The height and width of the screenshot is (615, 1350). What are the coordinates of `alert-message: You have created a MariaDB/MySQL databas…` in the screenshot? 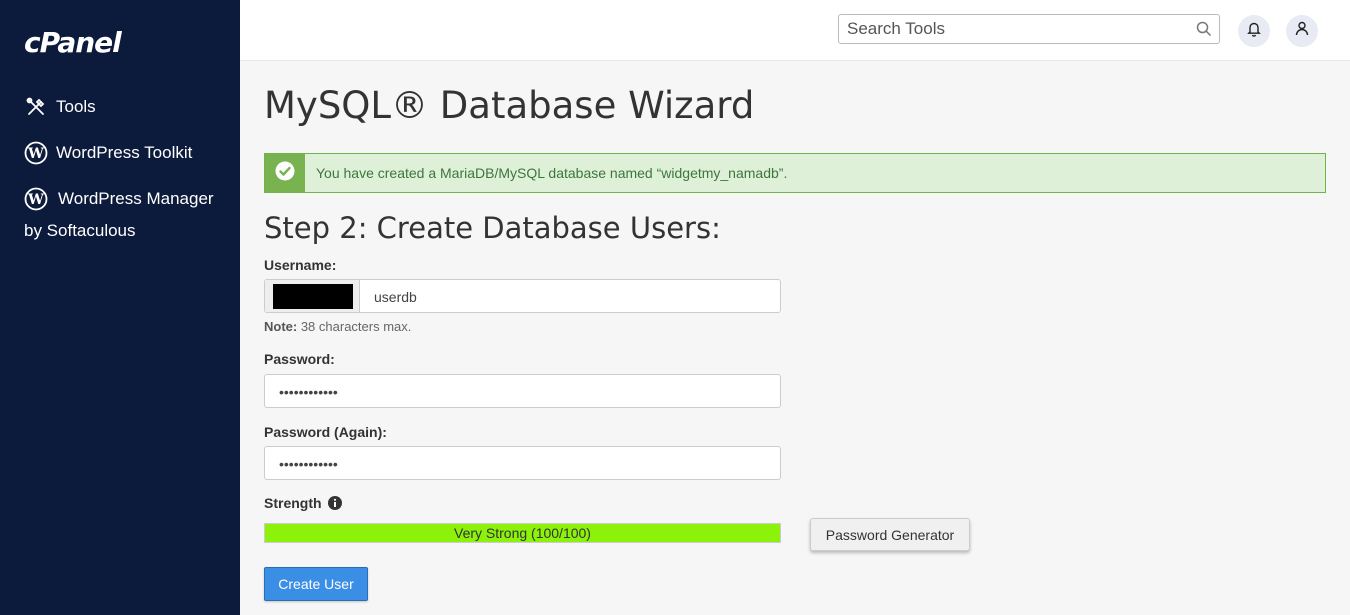 It's located at (552, 173).